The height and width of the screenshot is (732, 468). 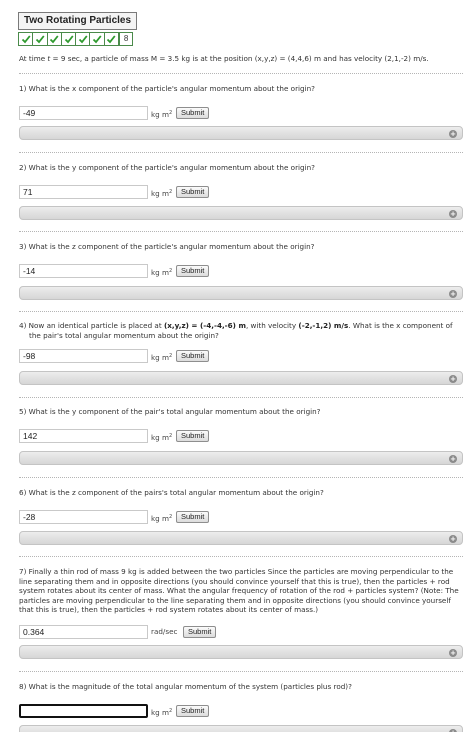 I want to click on unit-label-2: kg m2, so click(x=162, y=193).